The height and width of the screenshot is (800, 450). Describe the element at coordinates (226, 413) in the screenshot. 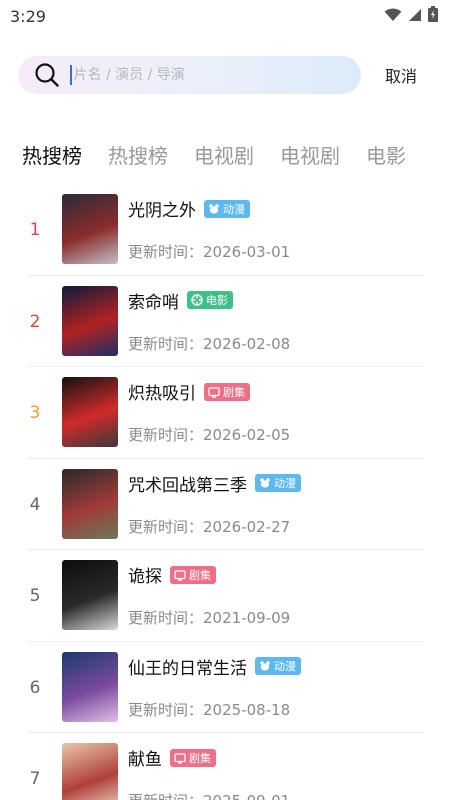

I see `list-item: 3 炽热吸引 剧集 更新时间：2026-02-05` at that location.